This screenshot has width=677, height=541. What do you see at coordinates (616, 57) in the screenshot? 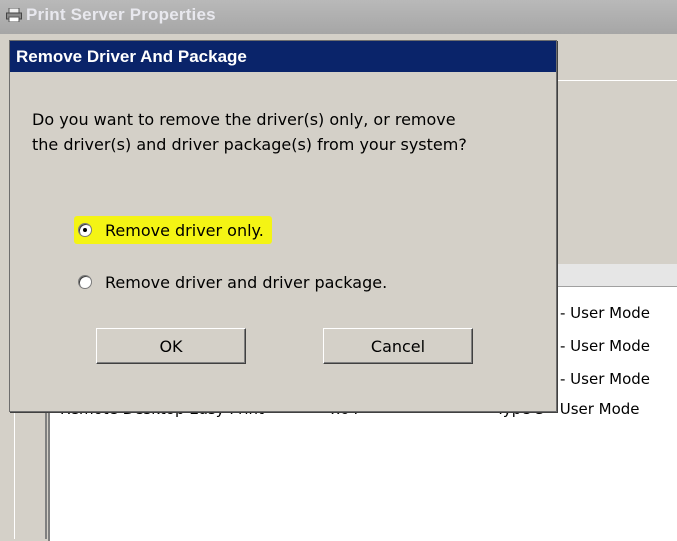
I see `bg-tab-strip` at bounding box center [616, 57].